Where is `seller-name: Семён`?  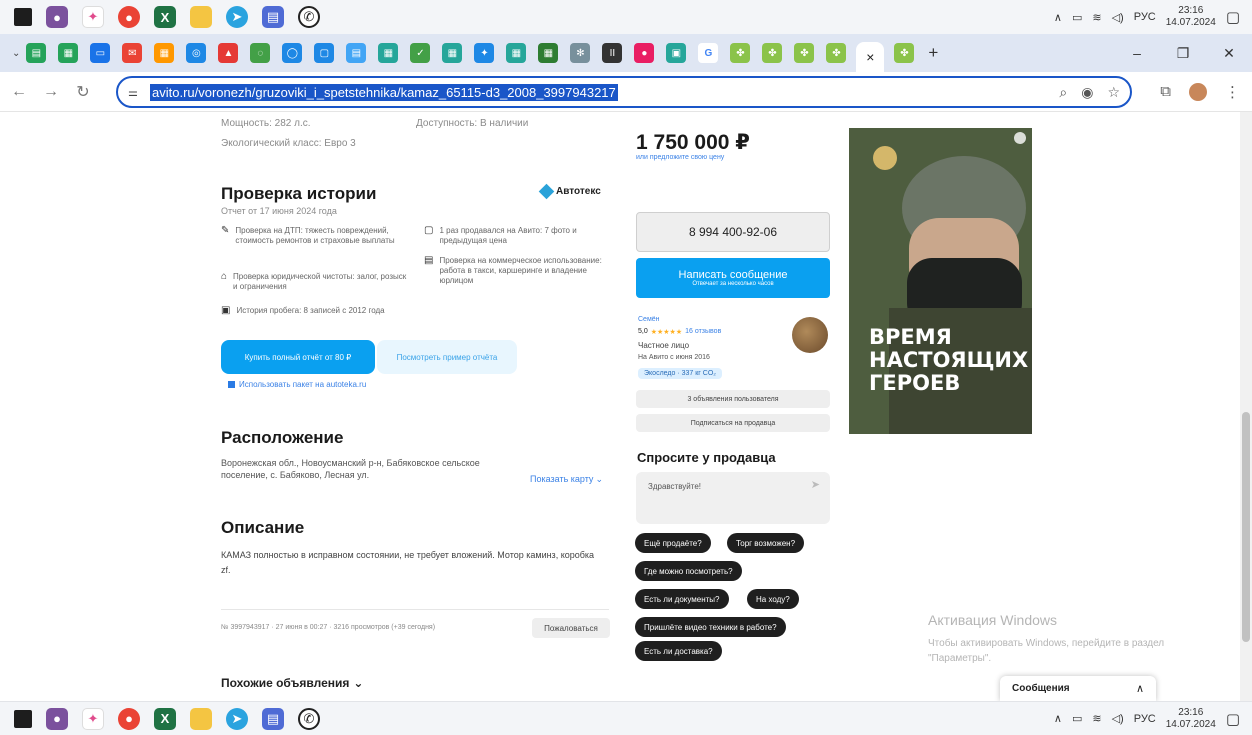 seller-name: Семён is located at coordinates (649, 319).